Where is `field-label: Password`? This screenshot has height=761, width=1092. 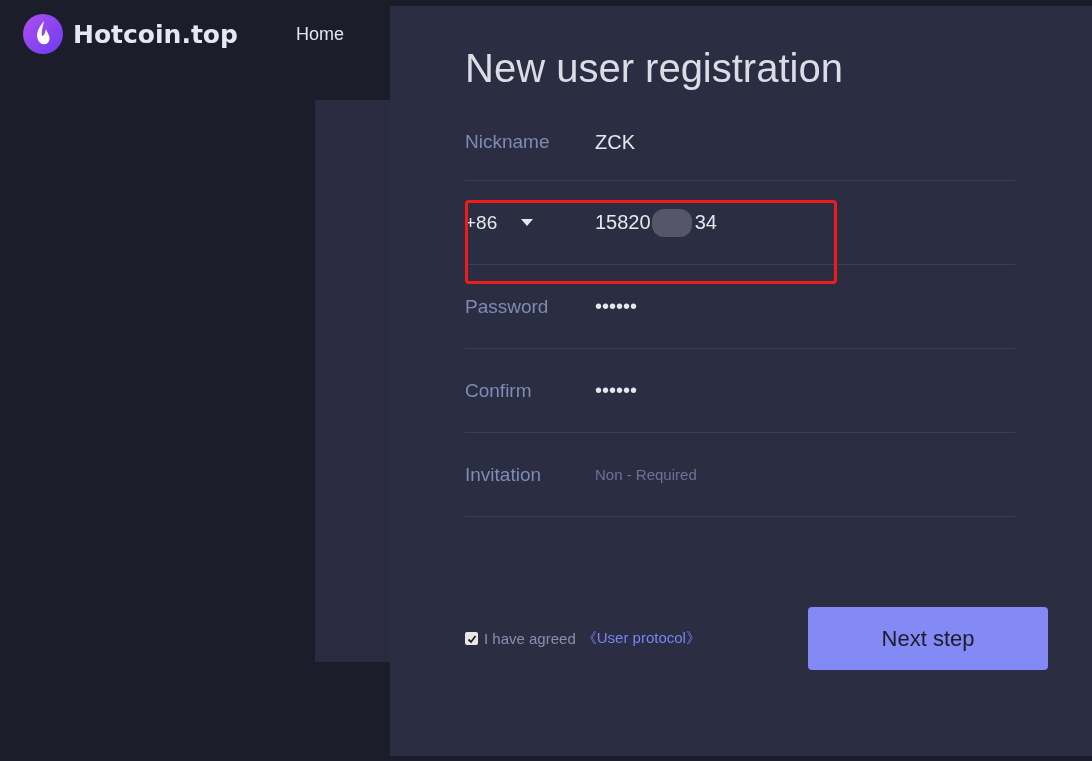
field-label: Password is located at coordinates (507, 306).